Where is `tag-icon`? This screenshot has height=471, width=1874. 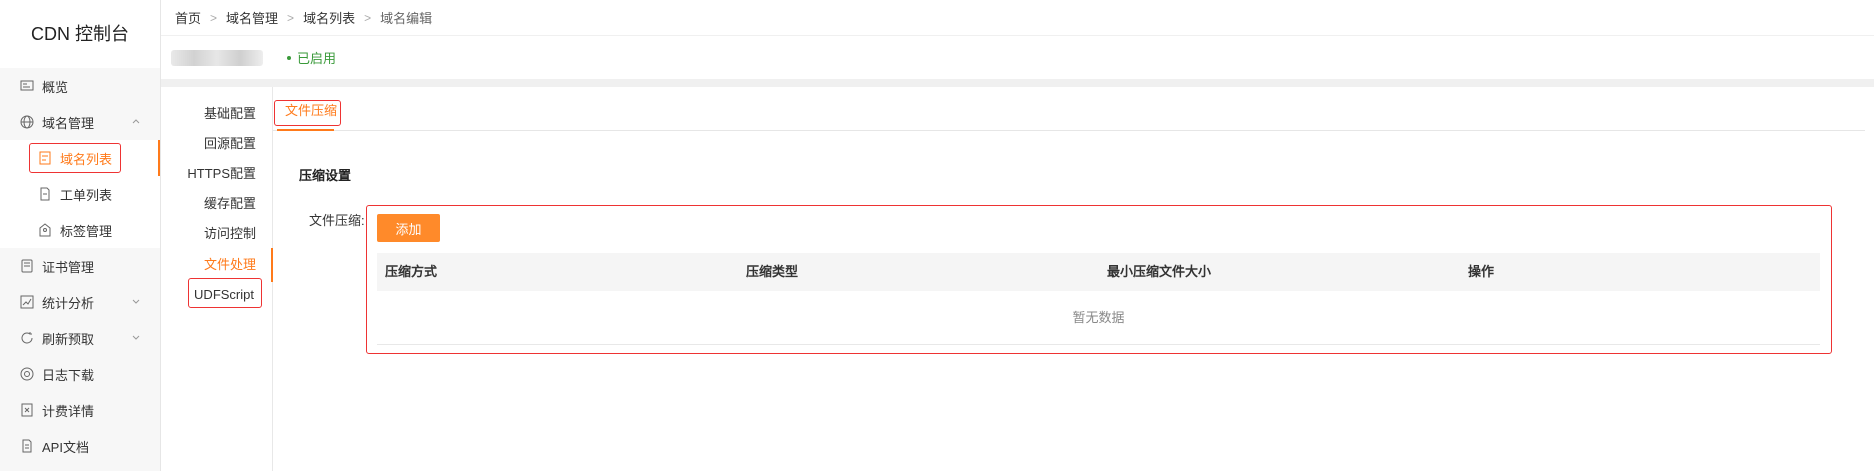 tag-icon is located at coordinates (45, 230).